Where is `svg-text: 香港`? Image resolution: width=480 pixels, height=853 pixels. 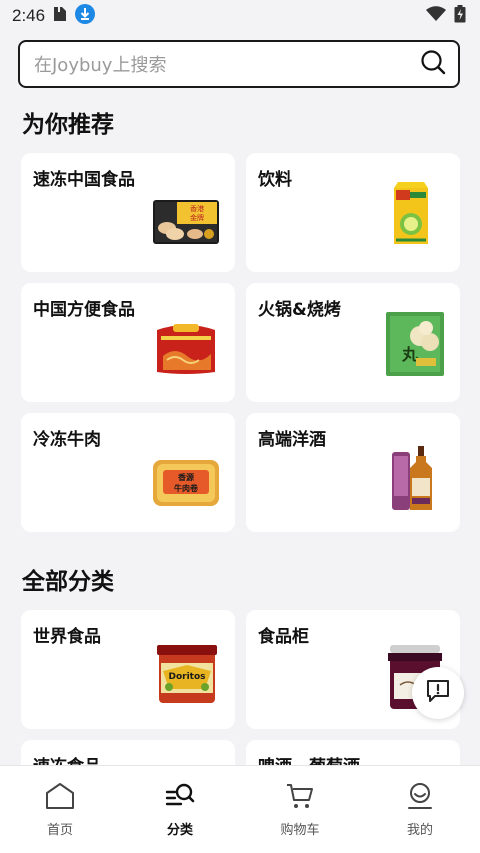 svg-text: 香港 is located at coordinates (197, 208).